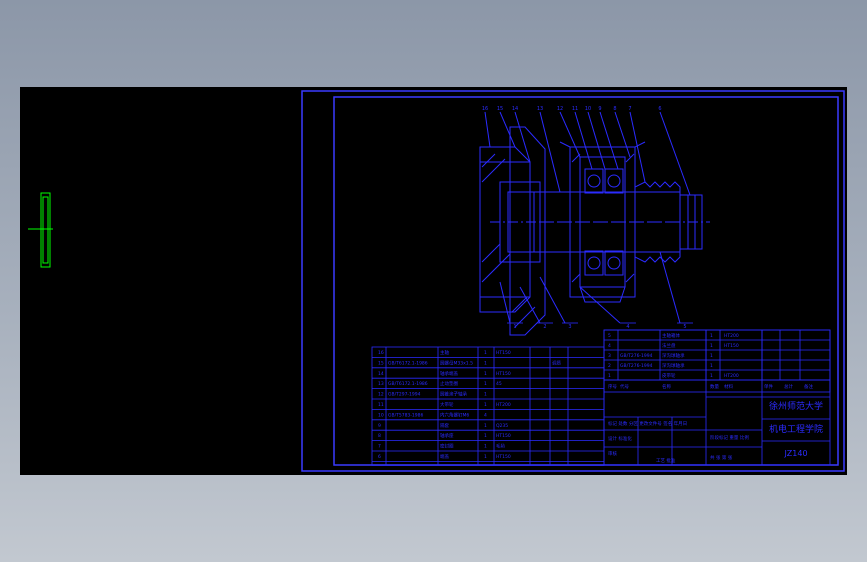 This screenshot has height=562, width=867. What do you see at coordinates (609, 366) in the screenshot?
I see `parts-cell: 2` at bounding box center [609, 366].